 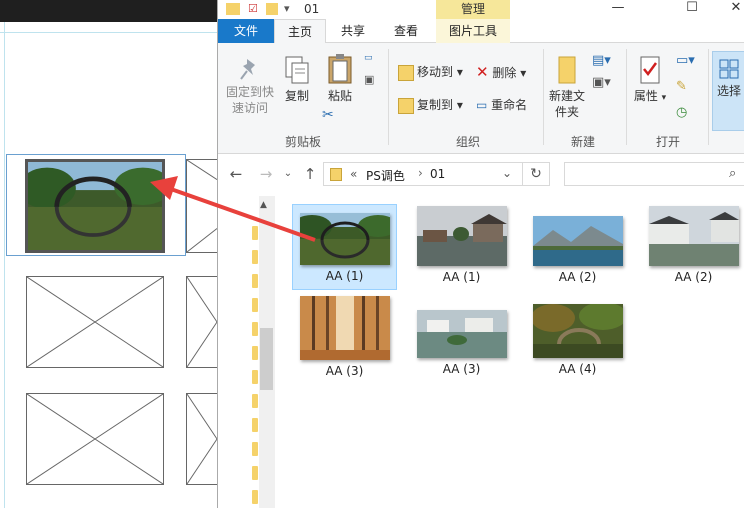 What do you see at coordinates (233, 209) in the screenshot?
I see `drag-arrow` at bounding box center [233, 209].